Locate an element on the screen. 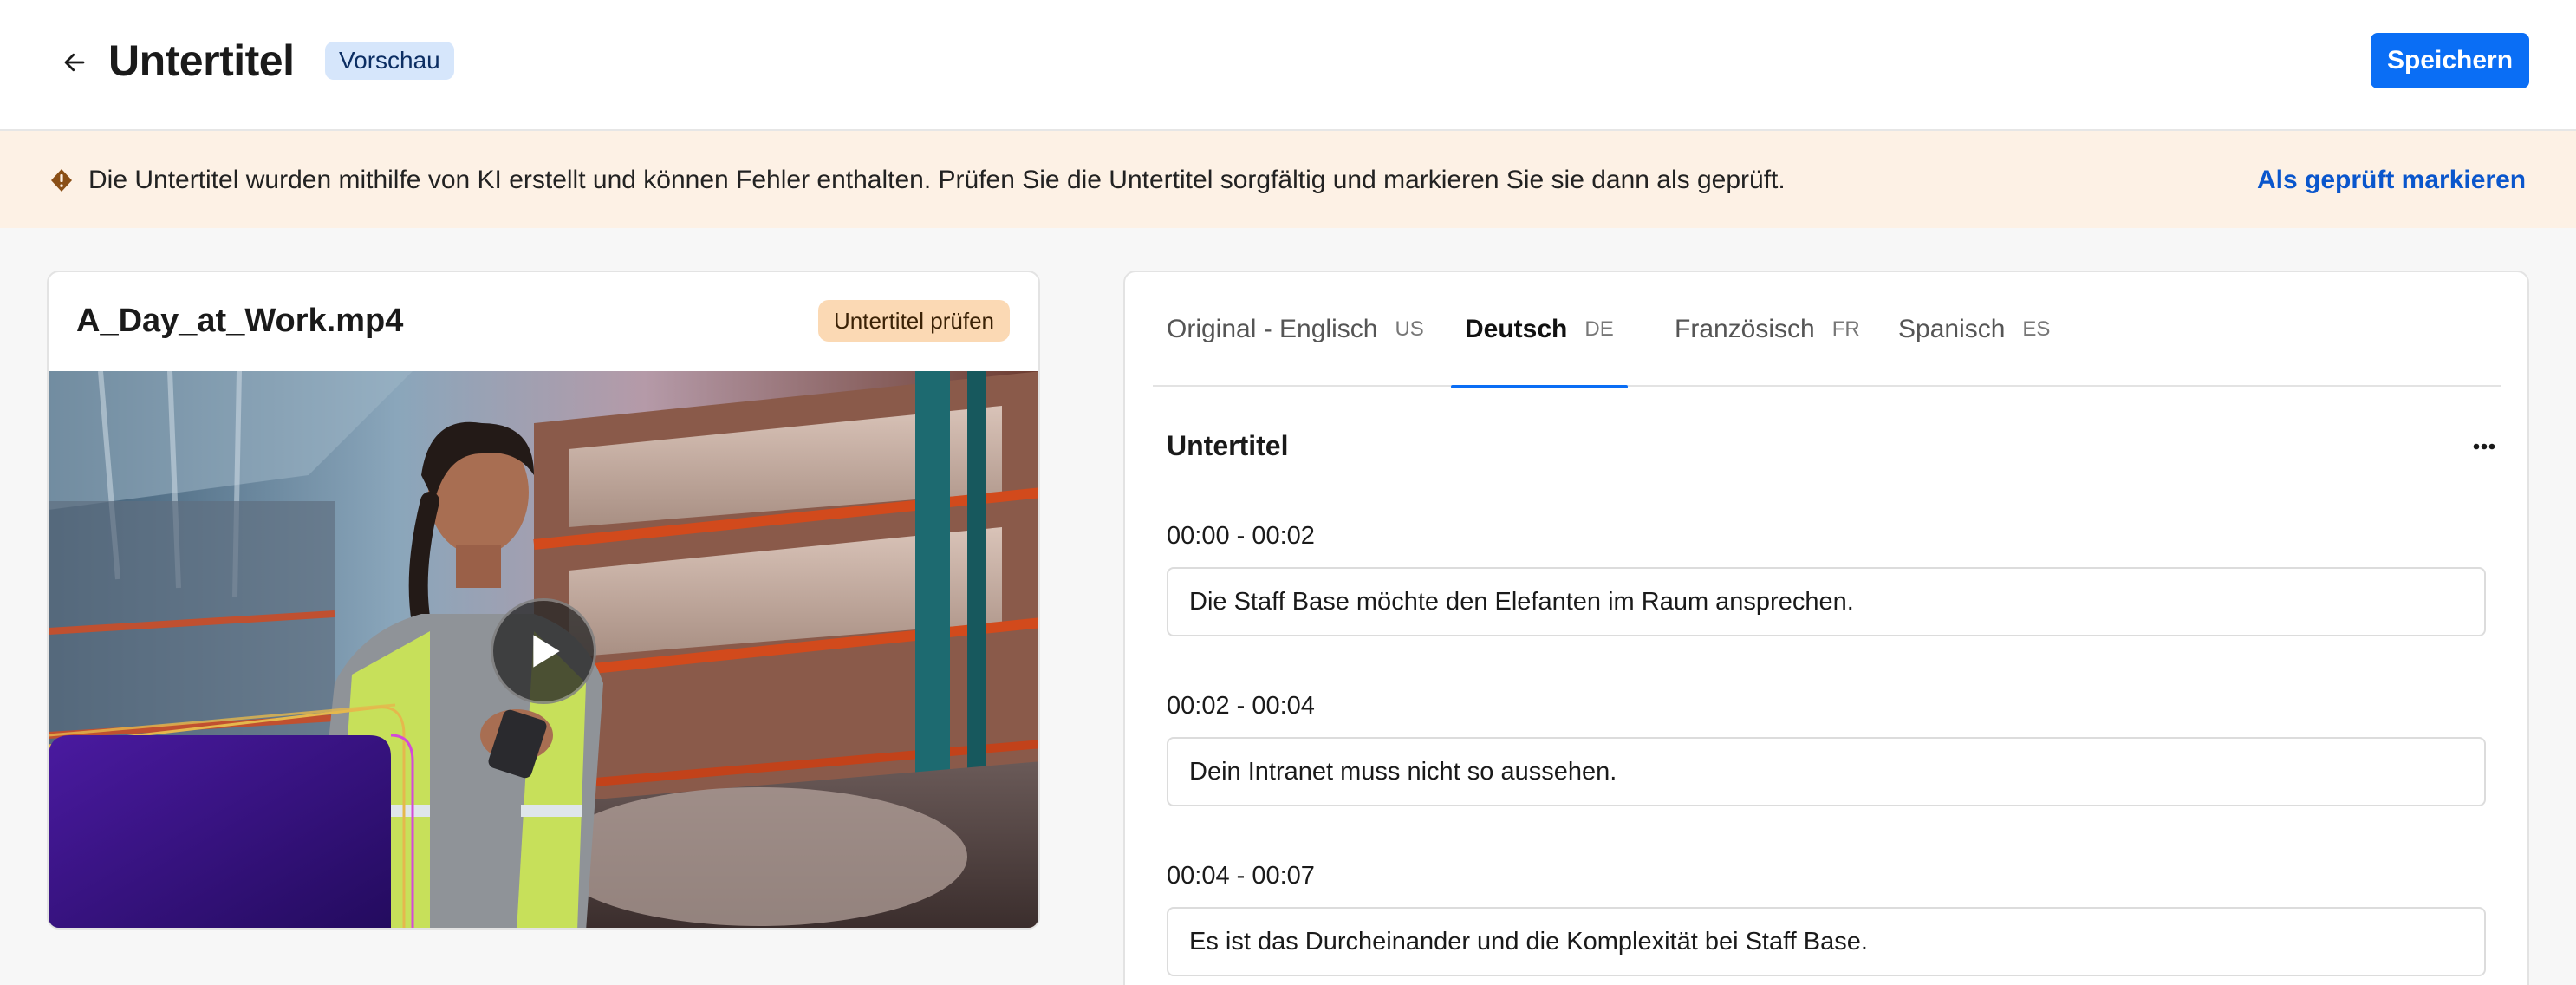  tab-label: Französisch is located at coordinates (1745, 329).